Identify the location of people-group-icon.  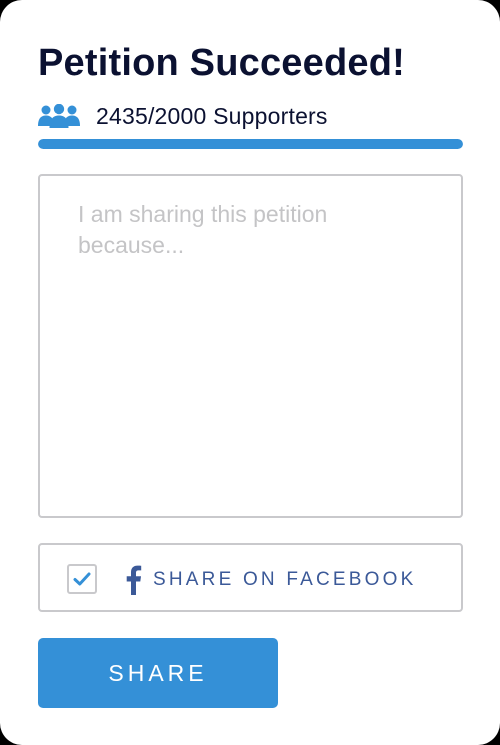
(59, 116).